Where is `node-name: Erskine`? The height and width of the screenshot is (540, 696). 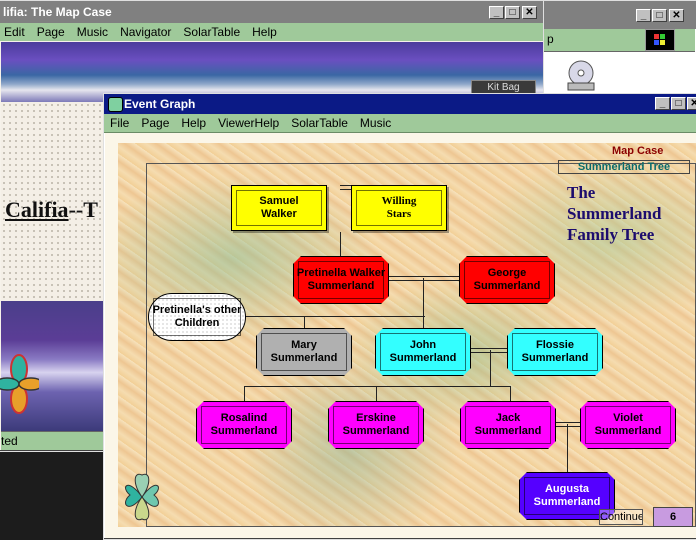
node-name: Erskine is located at coordinates (376, 418).